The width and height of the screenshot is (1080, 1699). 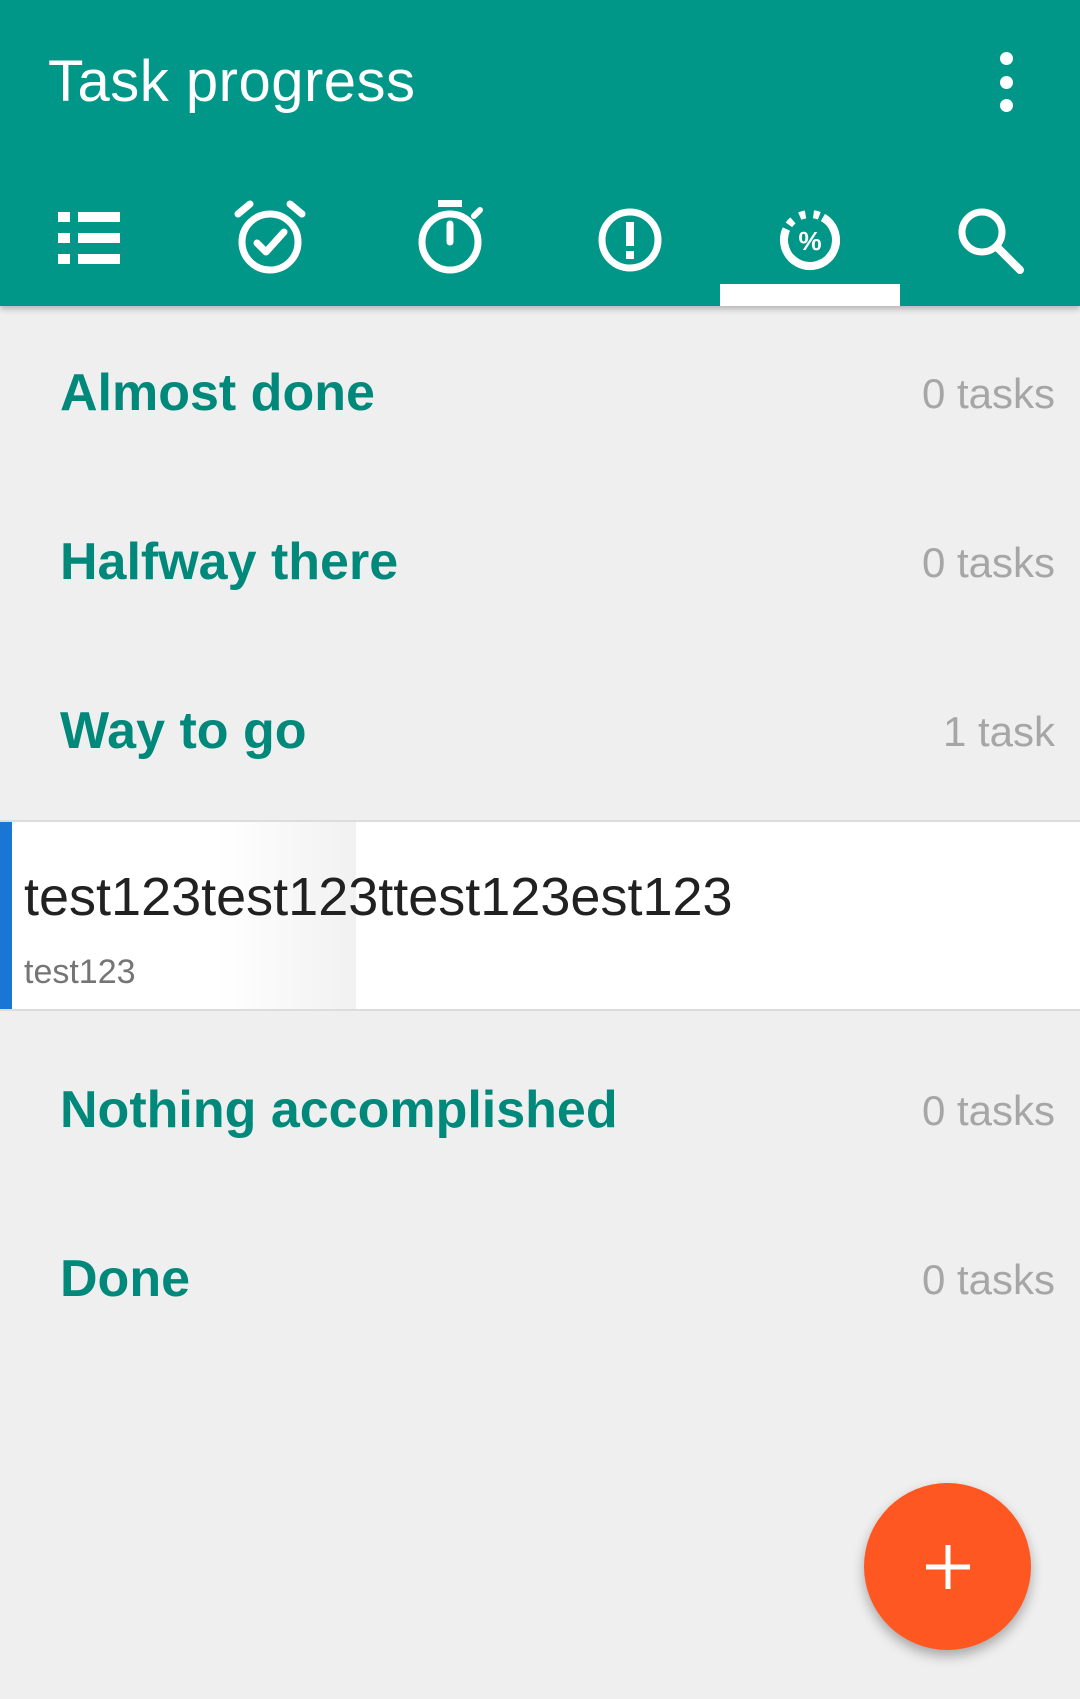 What do you see at coordinates (232, 81) in the screenshot?
I see `page-title: Task progress` at bounding box center [232, 81].